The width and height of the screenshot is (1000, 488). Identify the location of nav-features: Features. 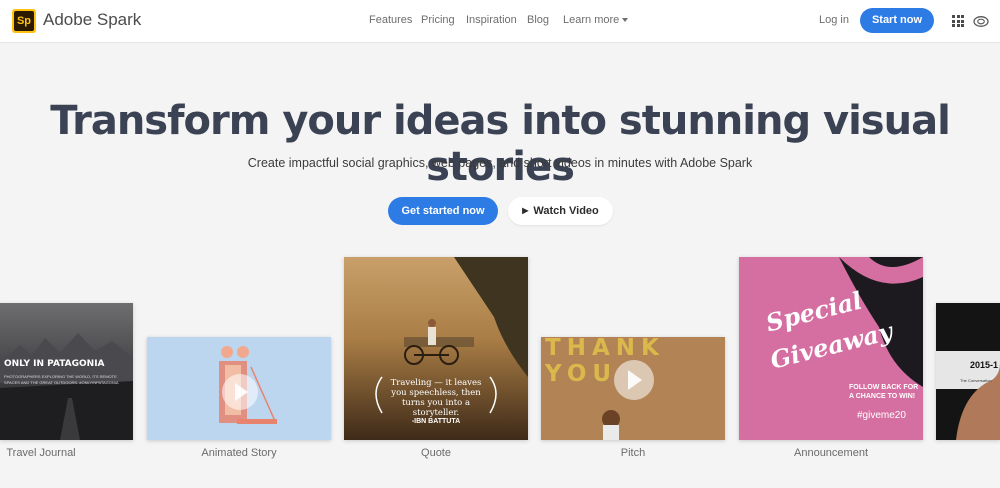
(390, 20).